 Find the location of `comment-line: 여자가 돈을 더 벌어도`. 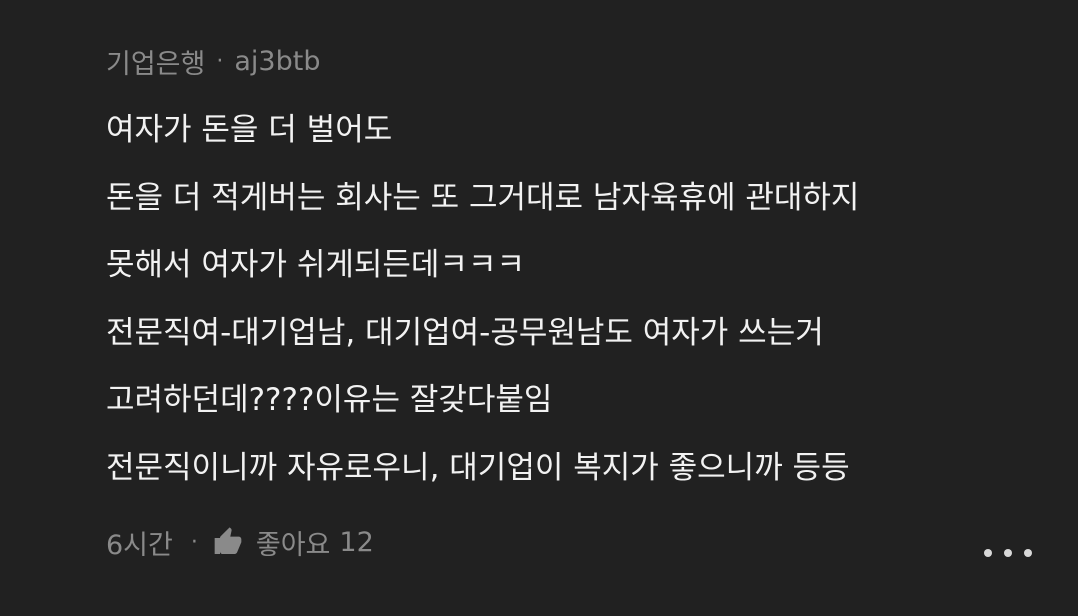

comment-line: 여자가 돈을 더 벌어도 is located at coordinates (249, 130).